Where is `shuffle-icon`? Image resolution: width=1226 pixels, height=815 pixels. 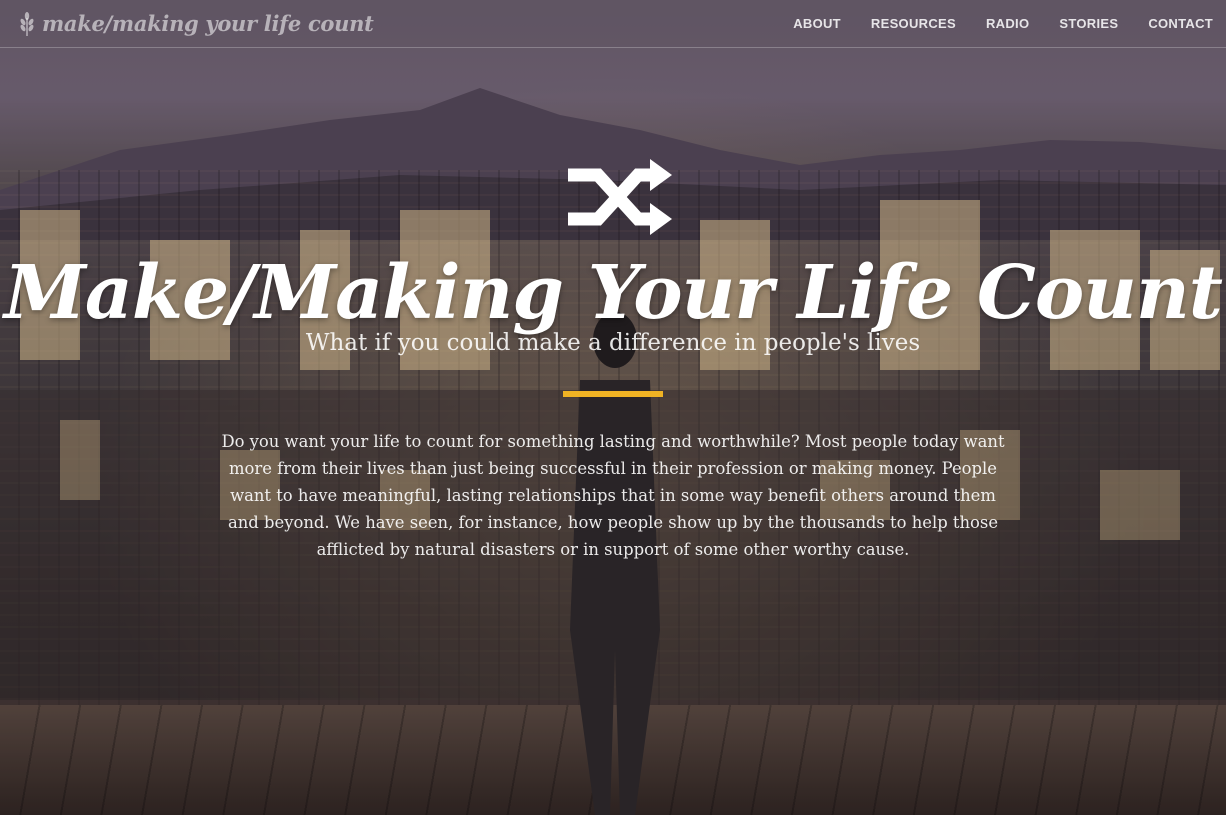 shuffle-icon is located at coordinates (620, 197).